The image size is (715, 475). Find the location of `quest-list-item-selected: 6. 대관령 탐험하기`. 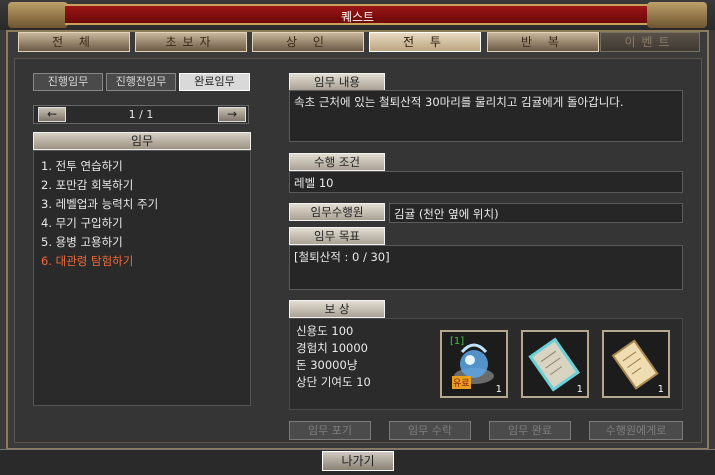

quest-list-item-selected: 6. 대관령 탐험하기 is located at coordinates (87, 261).